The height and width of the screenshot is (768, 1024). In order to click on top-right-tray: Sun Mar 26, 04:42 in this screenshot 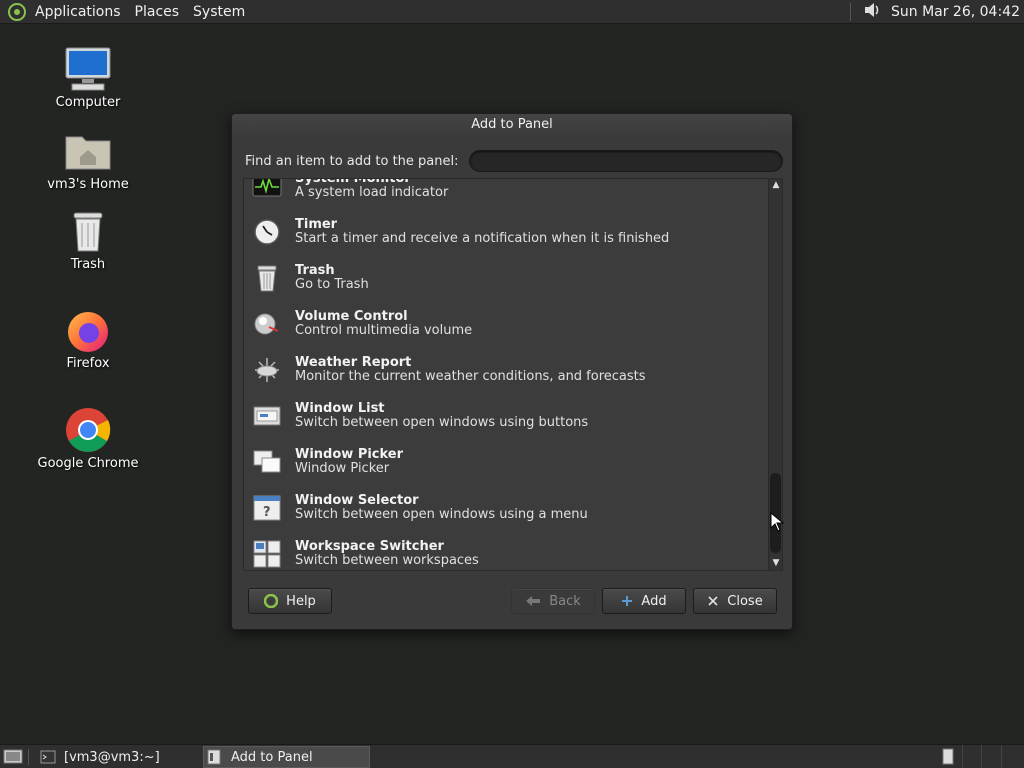, I will do `click(934, 12)`.